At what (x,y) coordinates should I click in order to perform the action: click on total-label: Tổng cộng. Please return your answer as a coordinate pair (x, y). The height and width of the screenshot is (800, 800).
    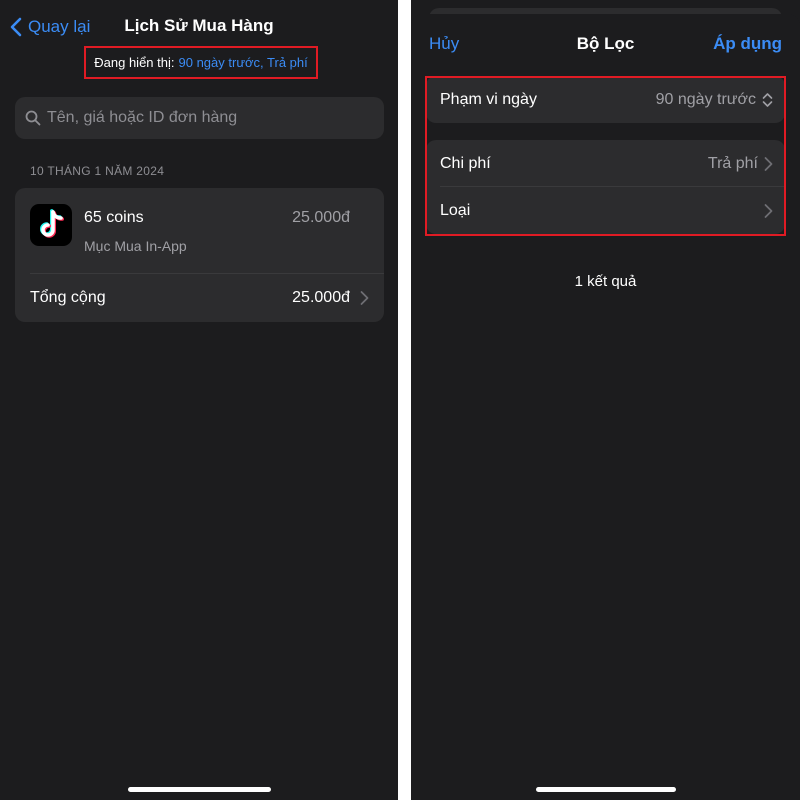
    Looking at the image, I should click on (68, 297).